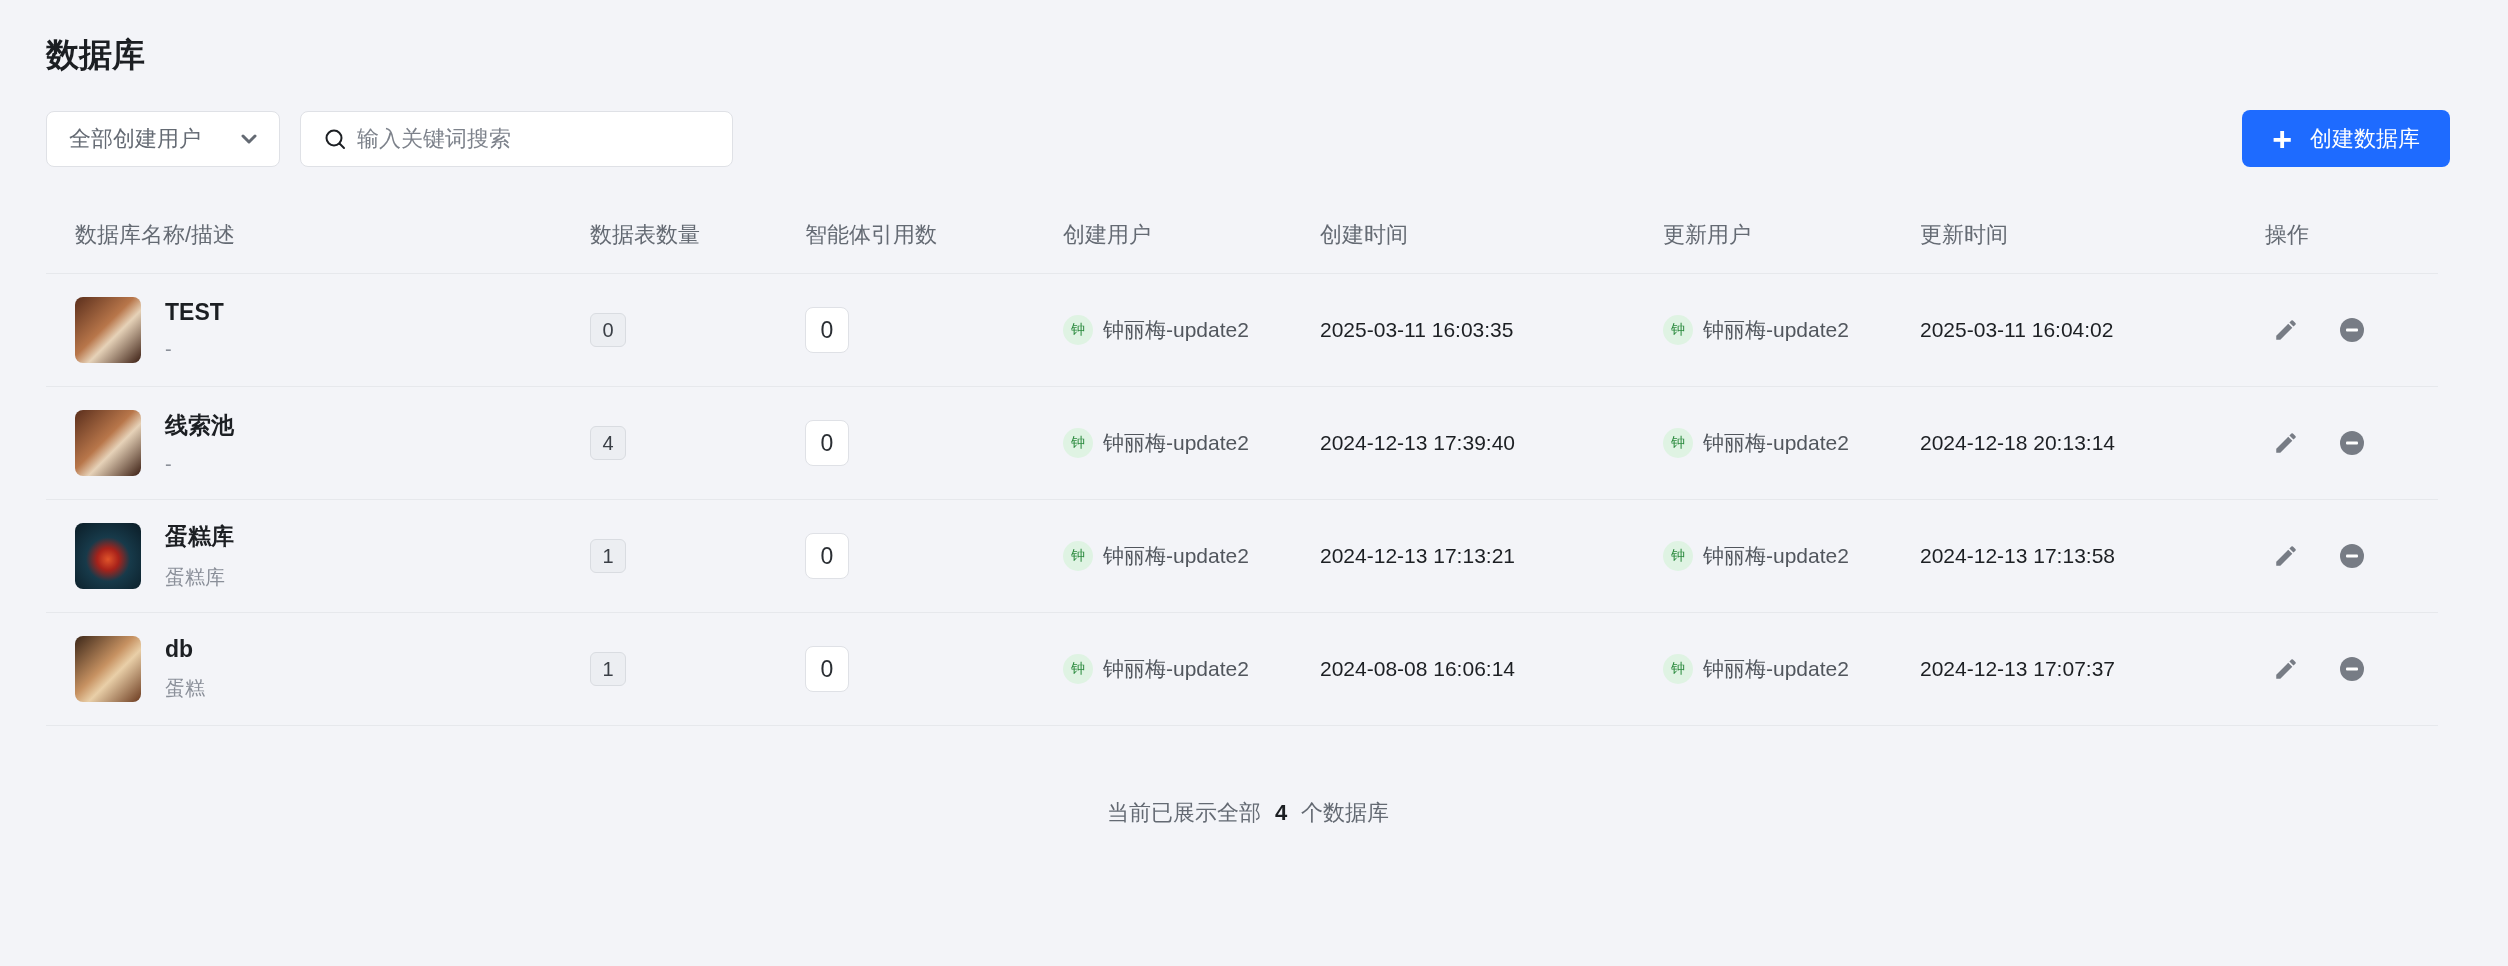 The image size is (2508, 966). What do you see at coordinates (199, 536) in the screenshot?
I see `database-name: 蛋糕库` at bounding box center [199, 536].